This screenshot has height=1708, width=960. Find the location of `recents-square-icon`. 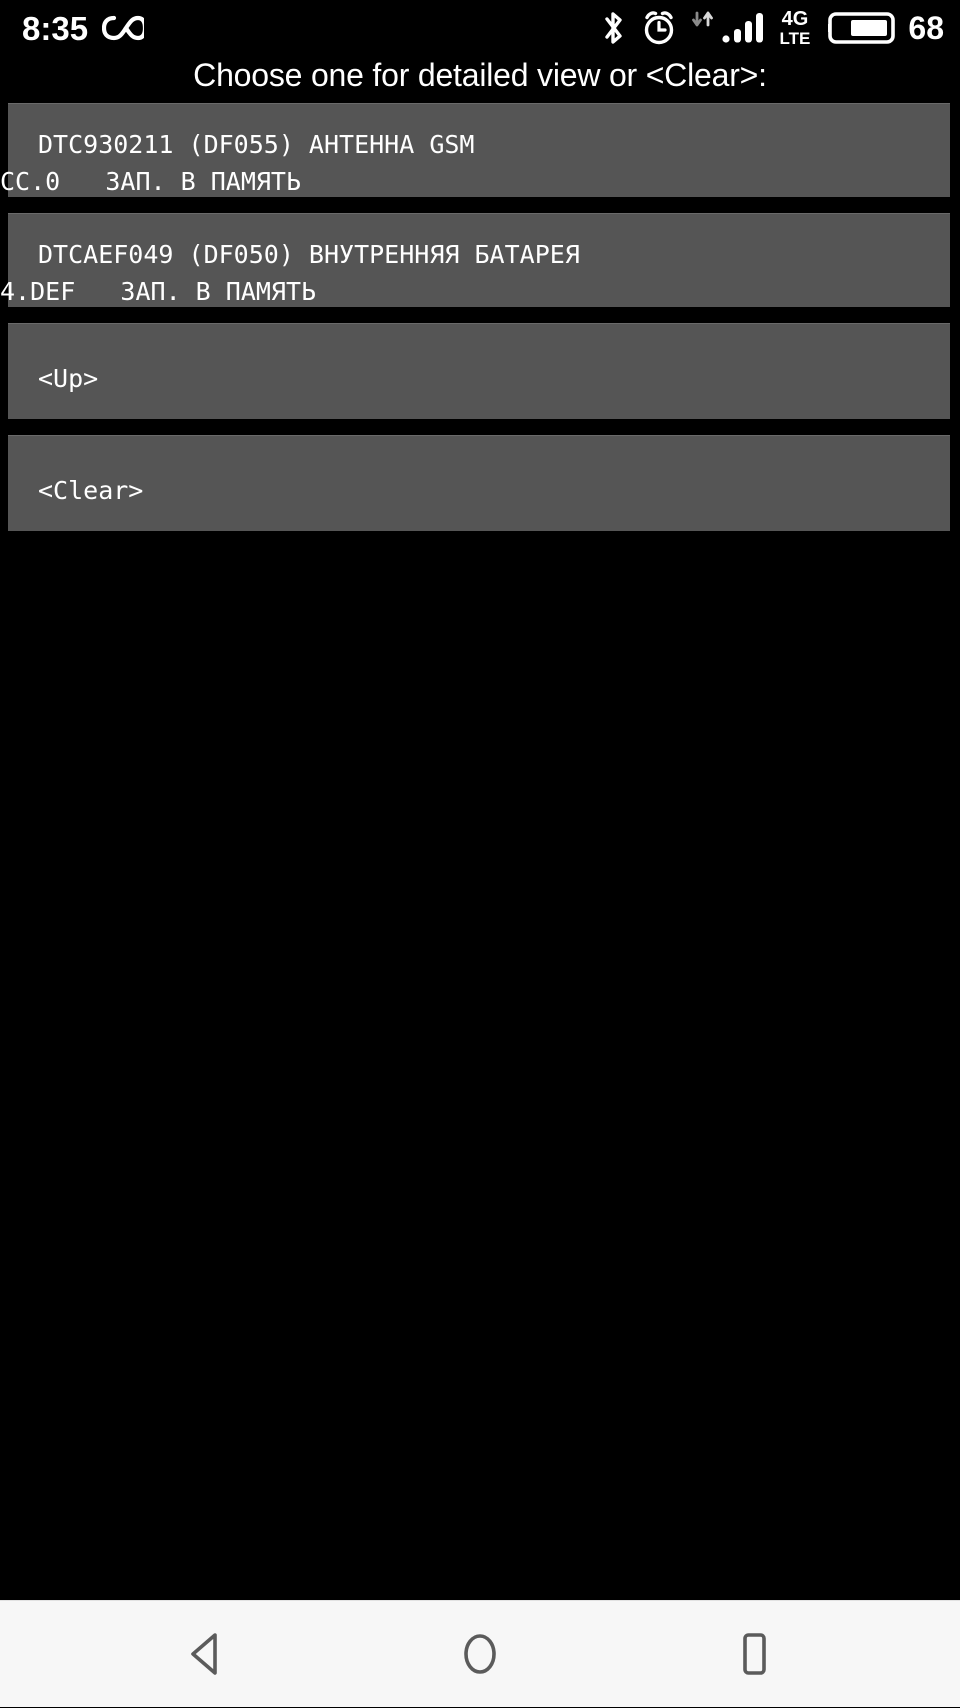

recents-square-icon is located at coordinates (753, 1654).